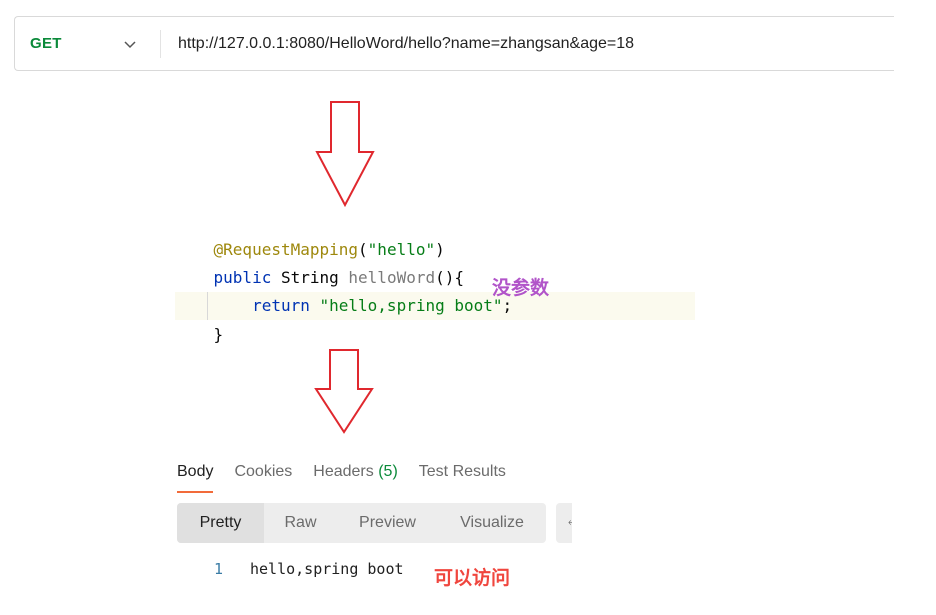 Image resolution: width=936 pixels, height=615 pixels. I want to click on code-line-signature: public String helloWord(){, so click(339, 277).